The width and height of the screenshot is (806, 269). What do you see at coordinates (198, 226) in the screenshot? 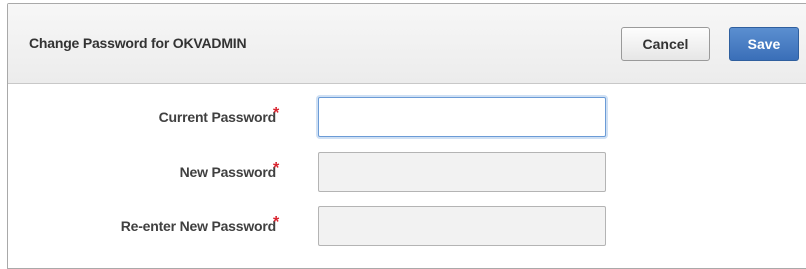
I see `reenter-password-label: Re-enter New Password` at bounding box center [198, 226].